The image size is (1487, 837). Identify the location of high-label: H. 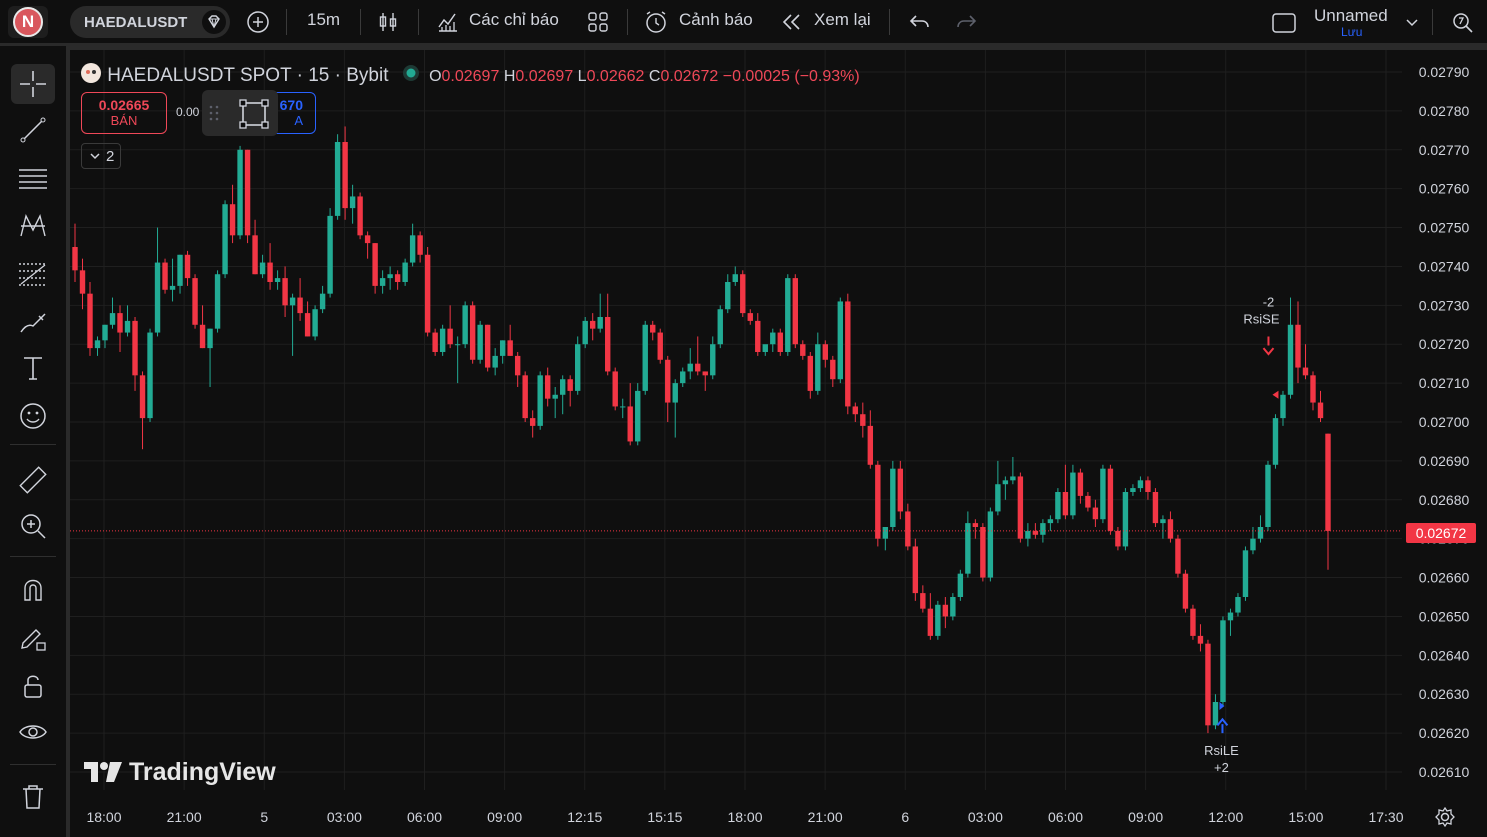
(509, 76).